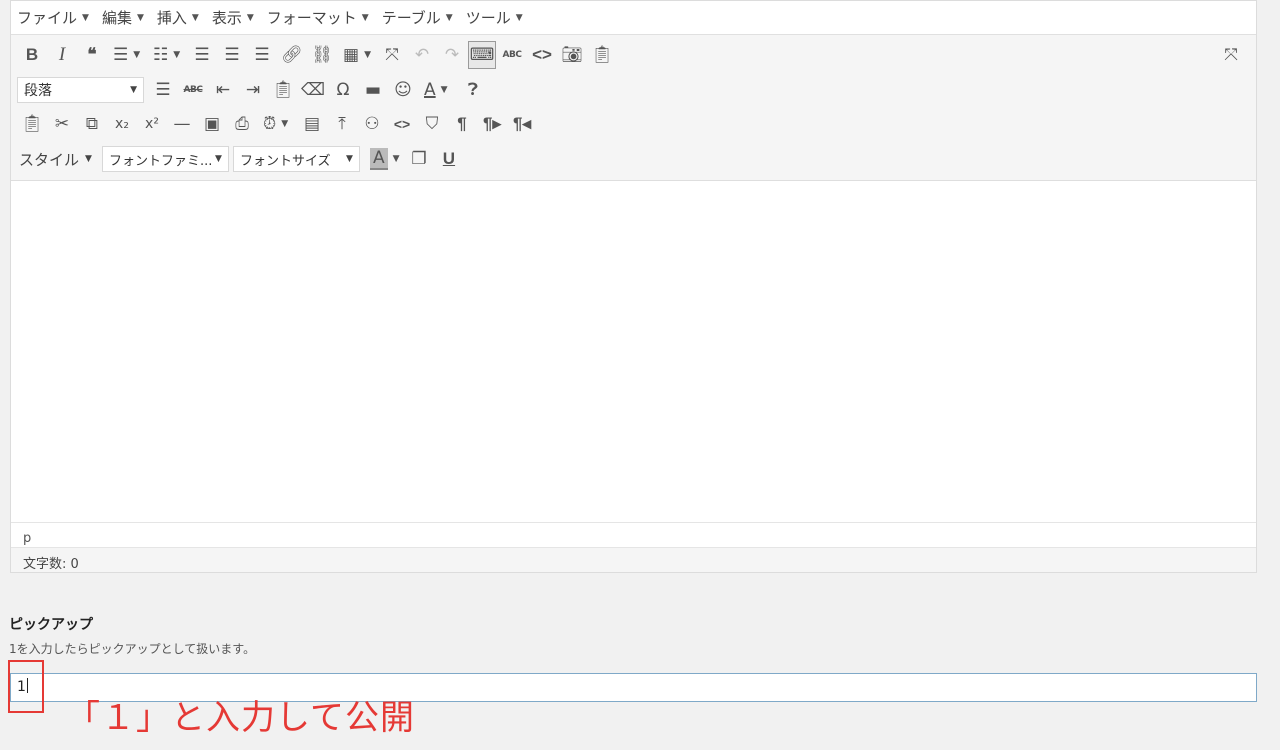 The height and width of the screenshot is (750, 1280). What do you see at coordinates (312, 124) in the screenshot?
I see `insert-media-button: ▤` at bounding box center [312, 124].